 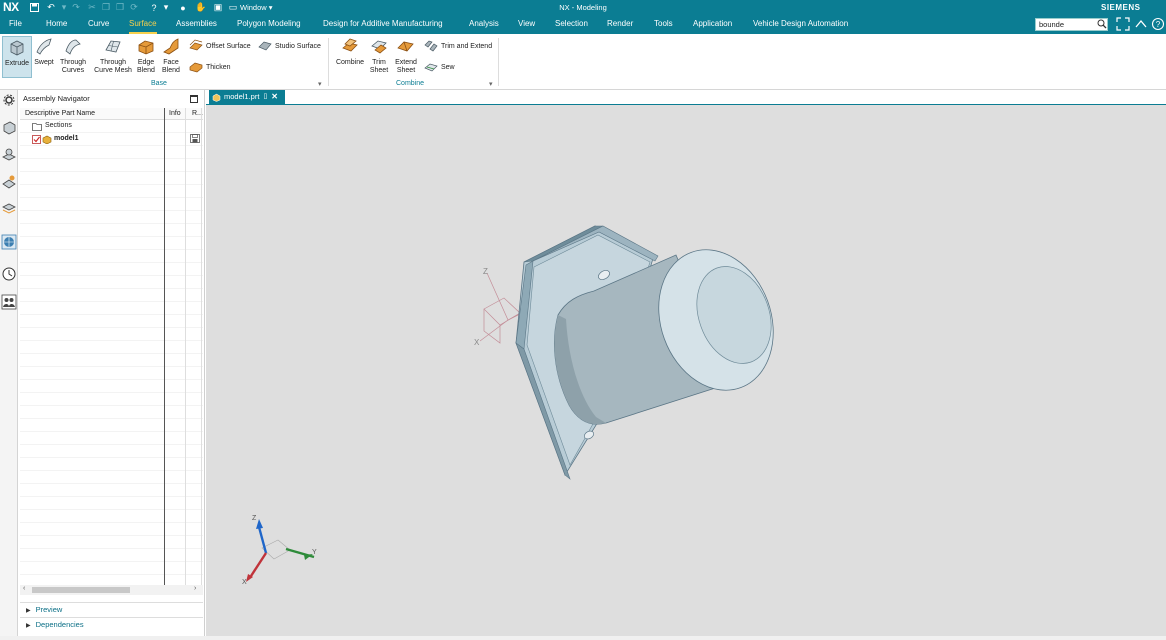 What do you see at coordinates (171, 55) in the screenshot?
I see `face-blend-button: Face Blend` at bounding box center [171, 55].